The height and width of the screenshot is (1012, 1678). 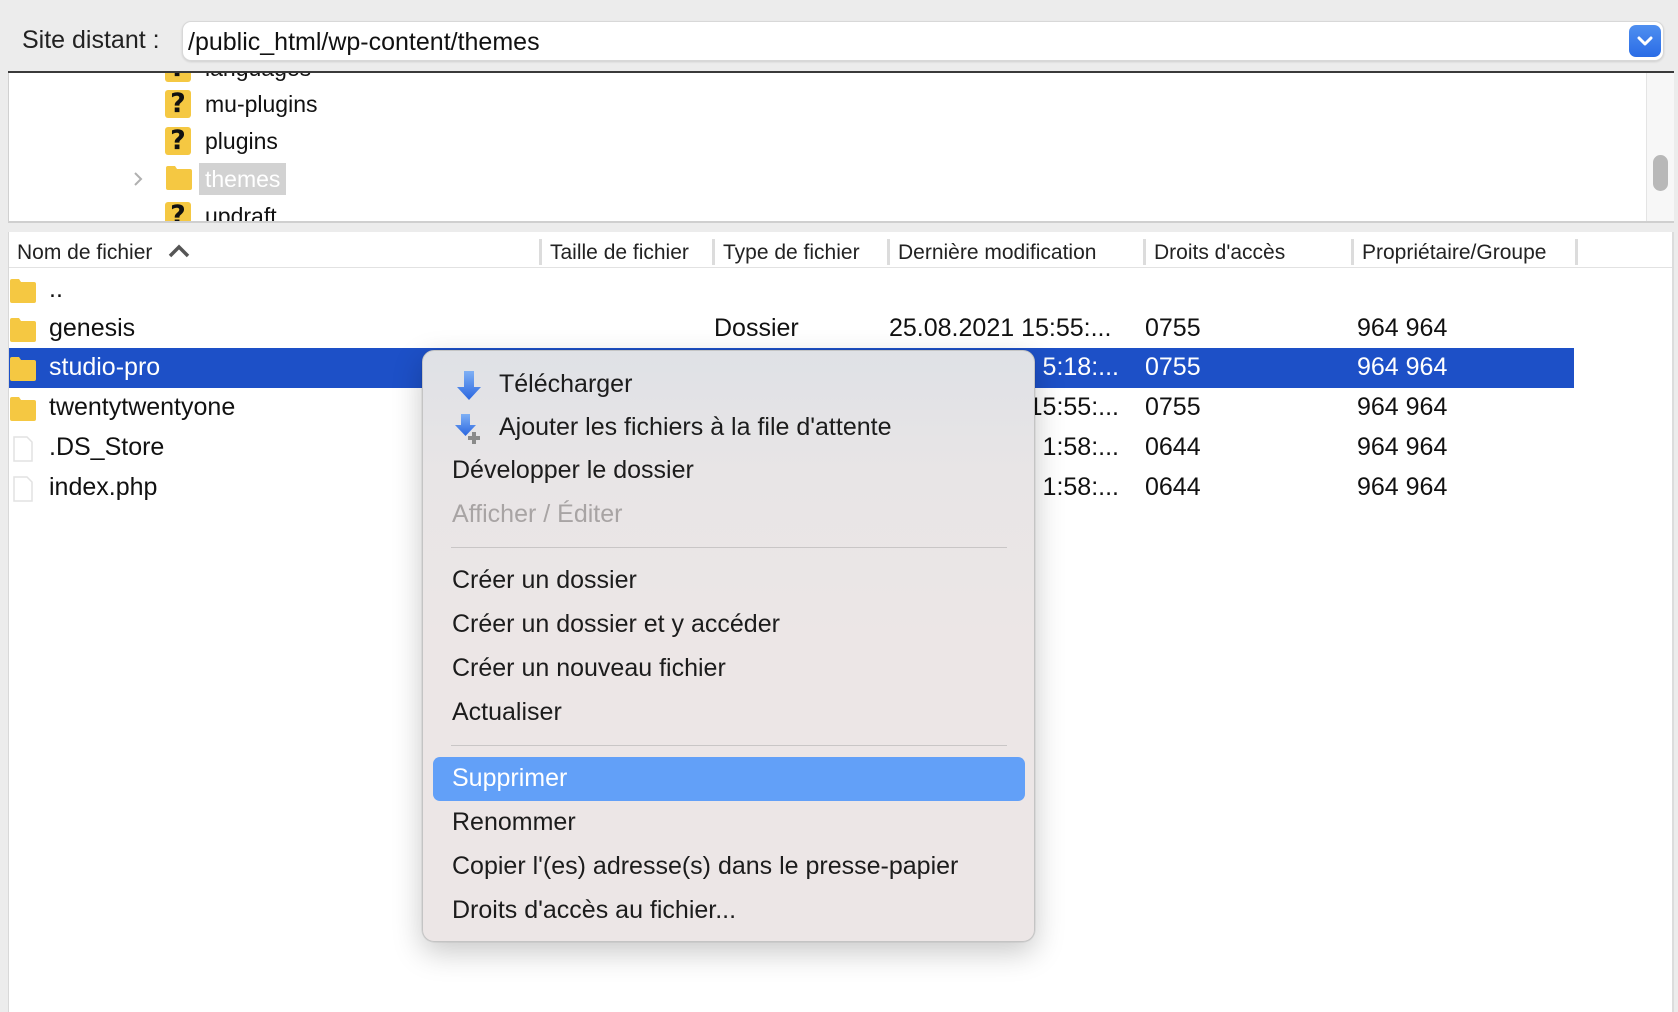 What do you see at coordinates (85, 252) in the screenshot?
I see `column-header-label: Nom de fichier` at bounding box center [85, 252].